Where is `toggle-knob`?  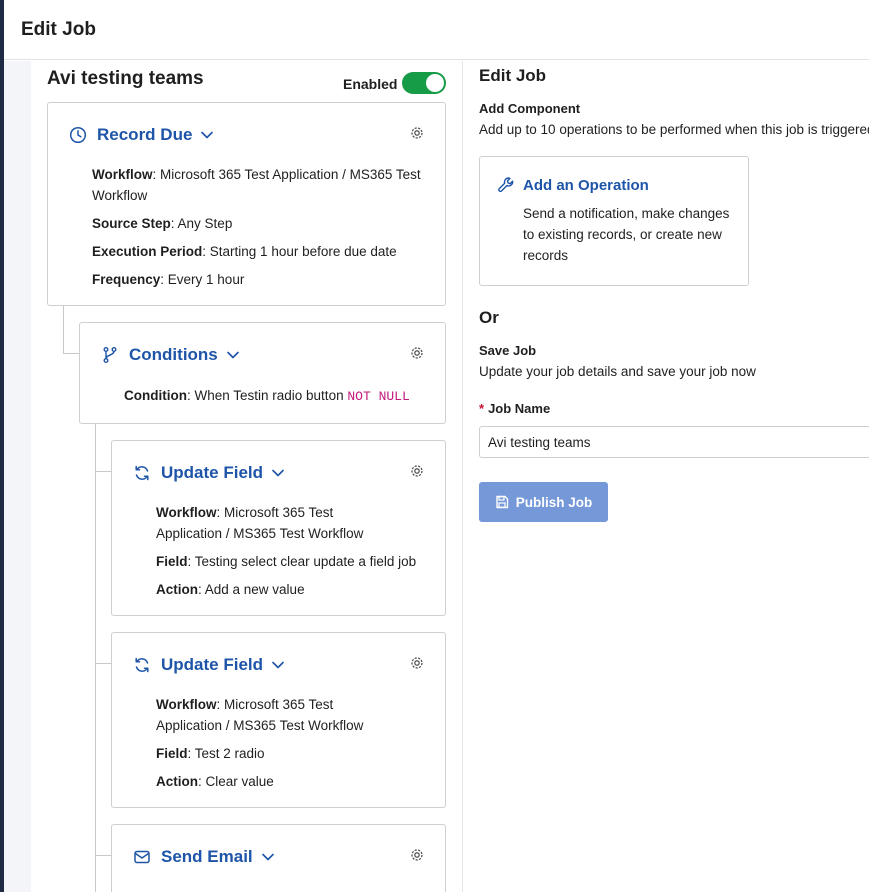
toggle-knob is located at coordinates (435, 83).